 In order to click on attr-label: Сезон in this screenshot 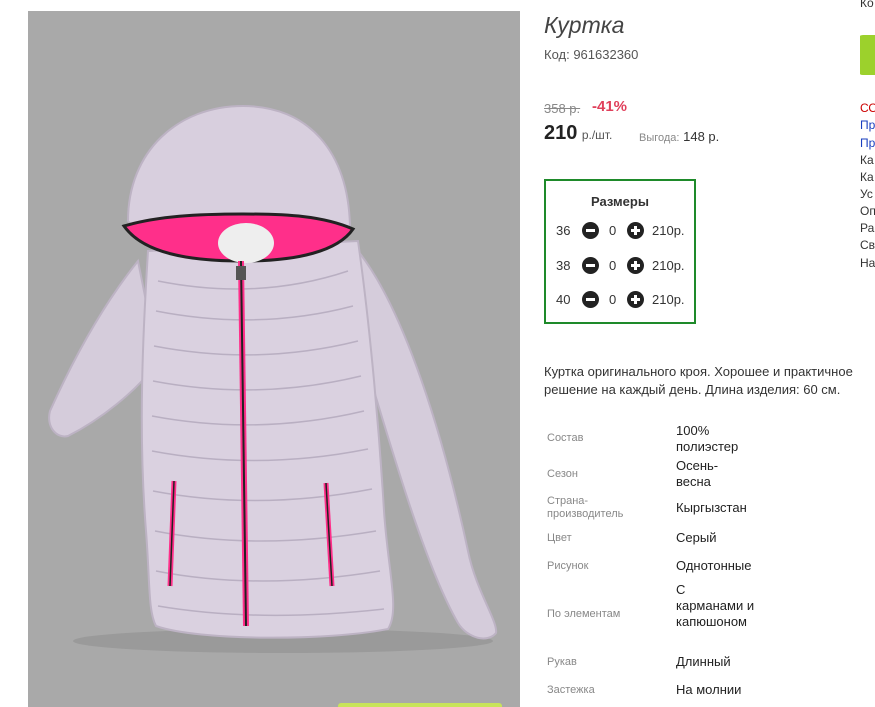, I will do `click(562, 474)`.